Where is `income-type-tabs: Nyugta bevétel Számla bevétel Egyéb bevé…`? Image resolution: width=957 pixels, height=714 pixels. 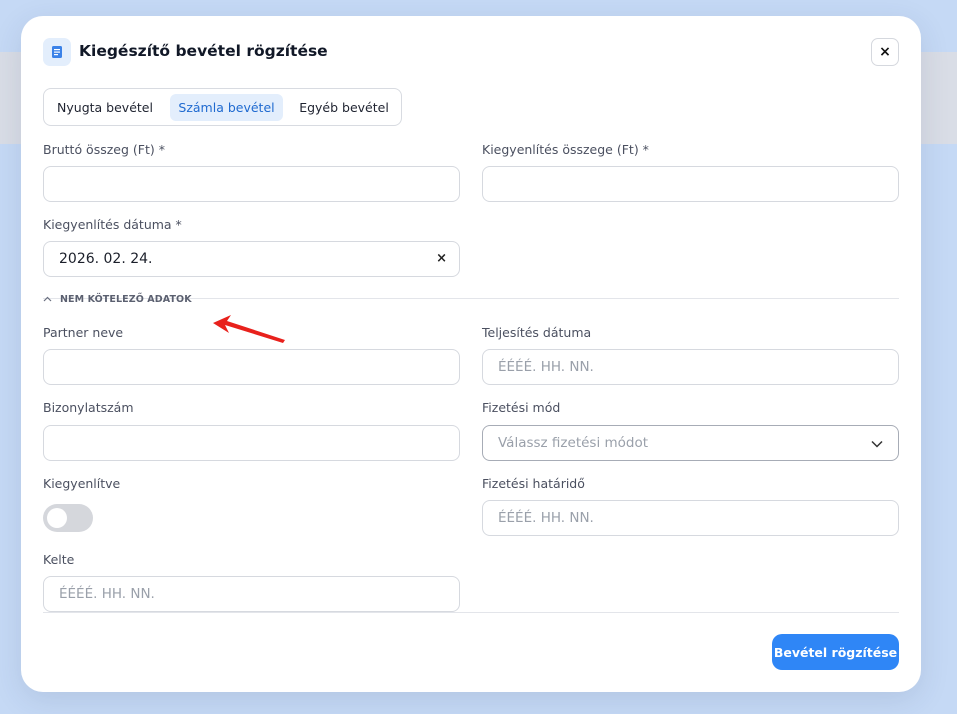 income-type-tabs: Nyugta bevétel Számla bevétel Egyéb bevé… is located at coordinates (222, 107).